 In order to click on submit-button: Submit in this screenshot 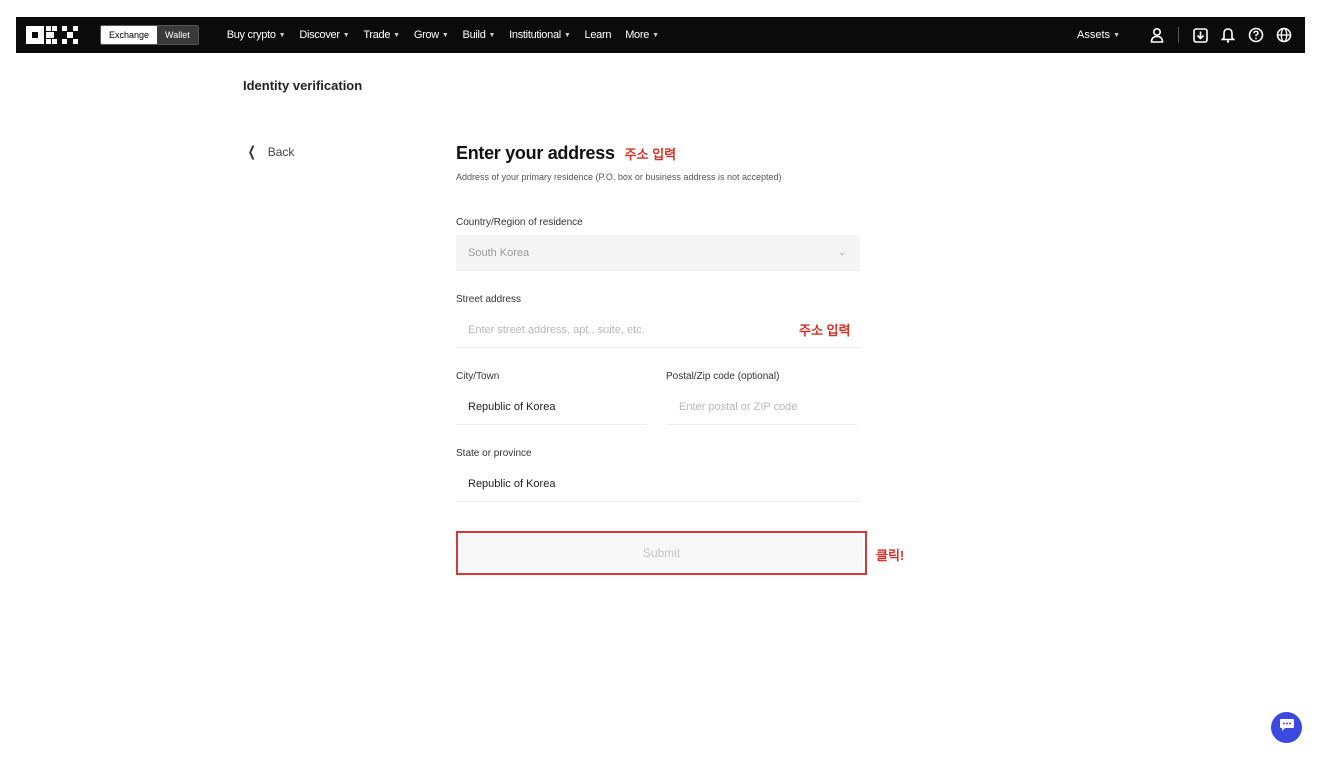, I will do `click(661, 553)`.